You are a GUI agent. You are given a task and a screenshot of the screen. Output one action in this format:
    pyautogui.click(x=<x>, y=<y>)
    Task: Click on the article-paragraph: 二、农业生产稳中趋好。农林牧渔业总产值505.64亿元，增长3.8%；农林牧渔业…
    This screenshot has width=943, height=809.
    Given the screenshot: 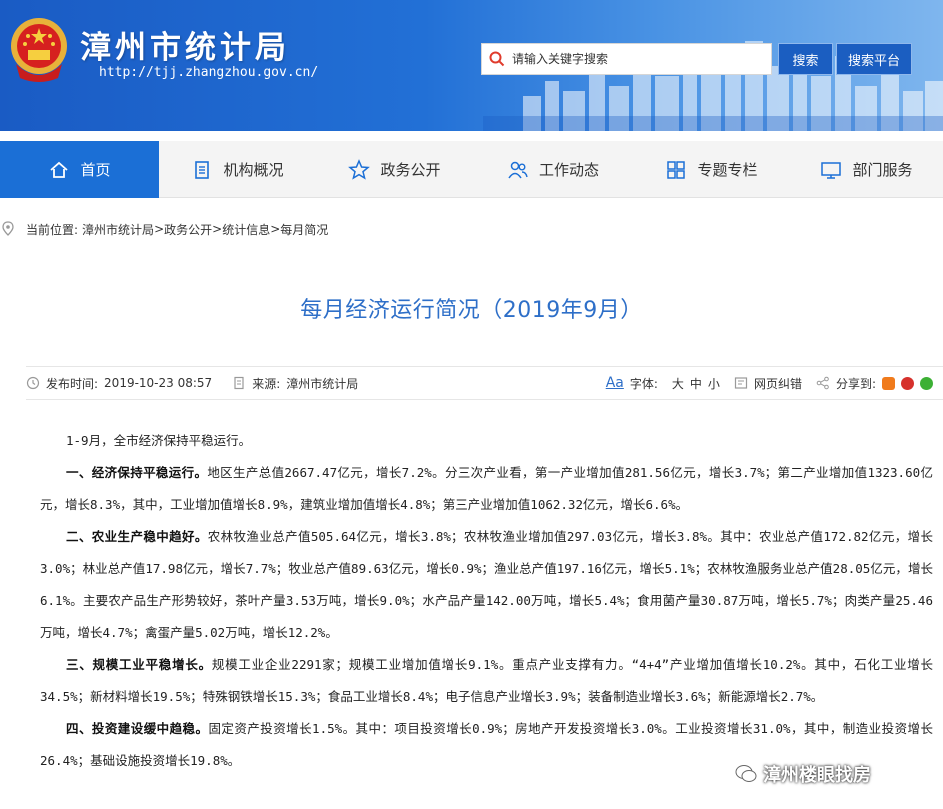 What is the action you would take?
    pyautogui.click(x=486, y=585)
    